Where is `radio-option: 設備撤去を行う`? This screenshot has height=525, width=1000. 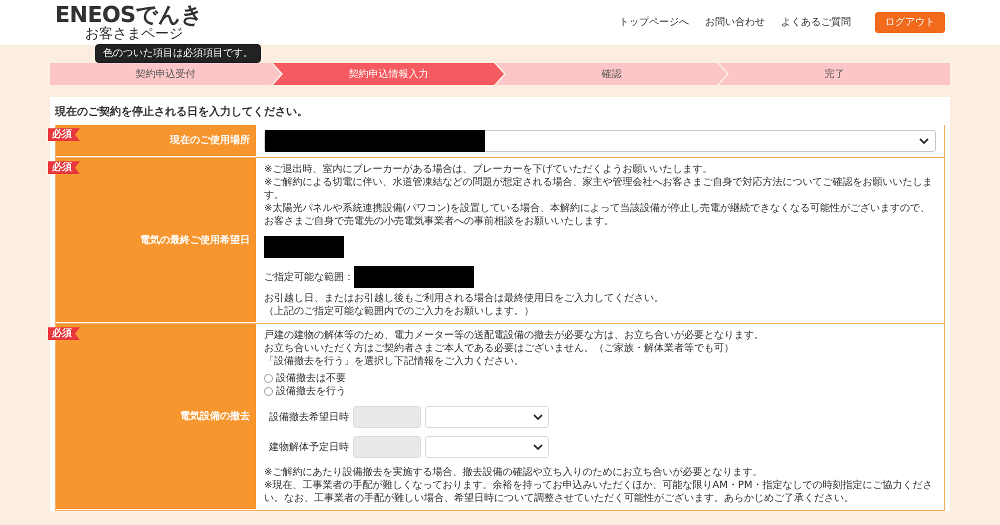
radio-option: 設備撤去を行う is located at coordinates (600, 391).